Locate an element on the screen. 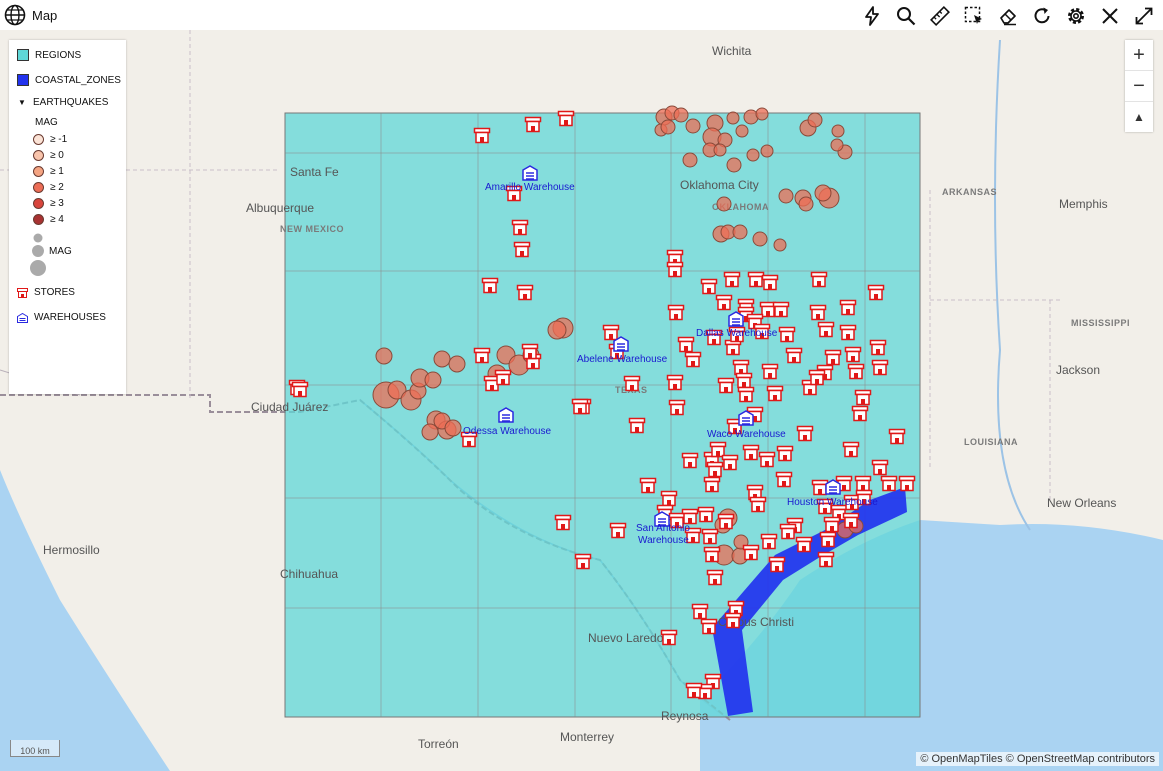 The height and width of the screenshot is (771, 1163). lightning-button is located at coordinates (871, 15).